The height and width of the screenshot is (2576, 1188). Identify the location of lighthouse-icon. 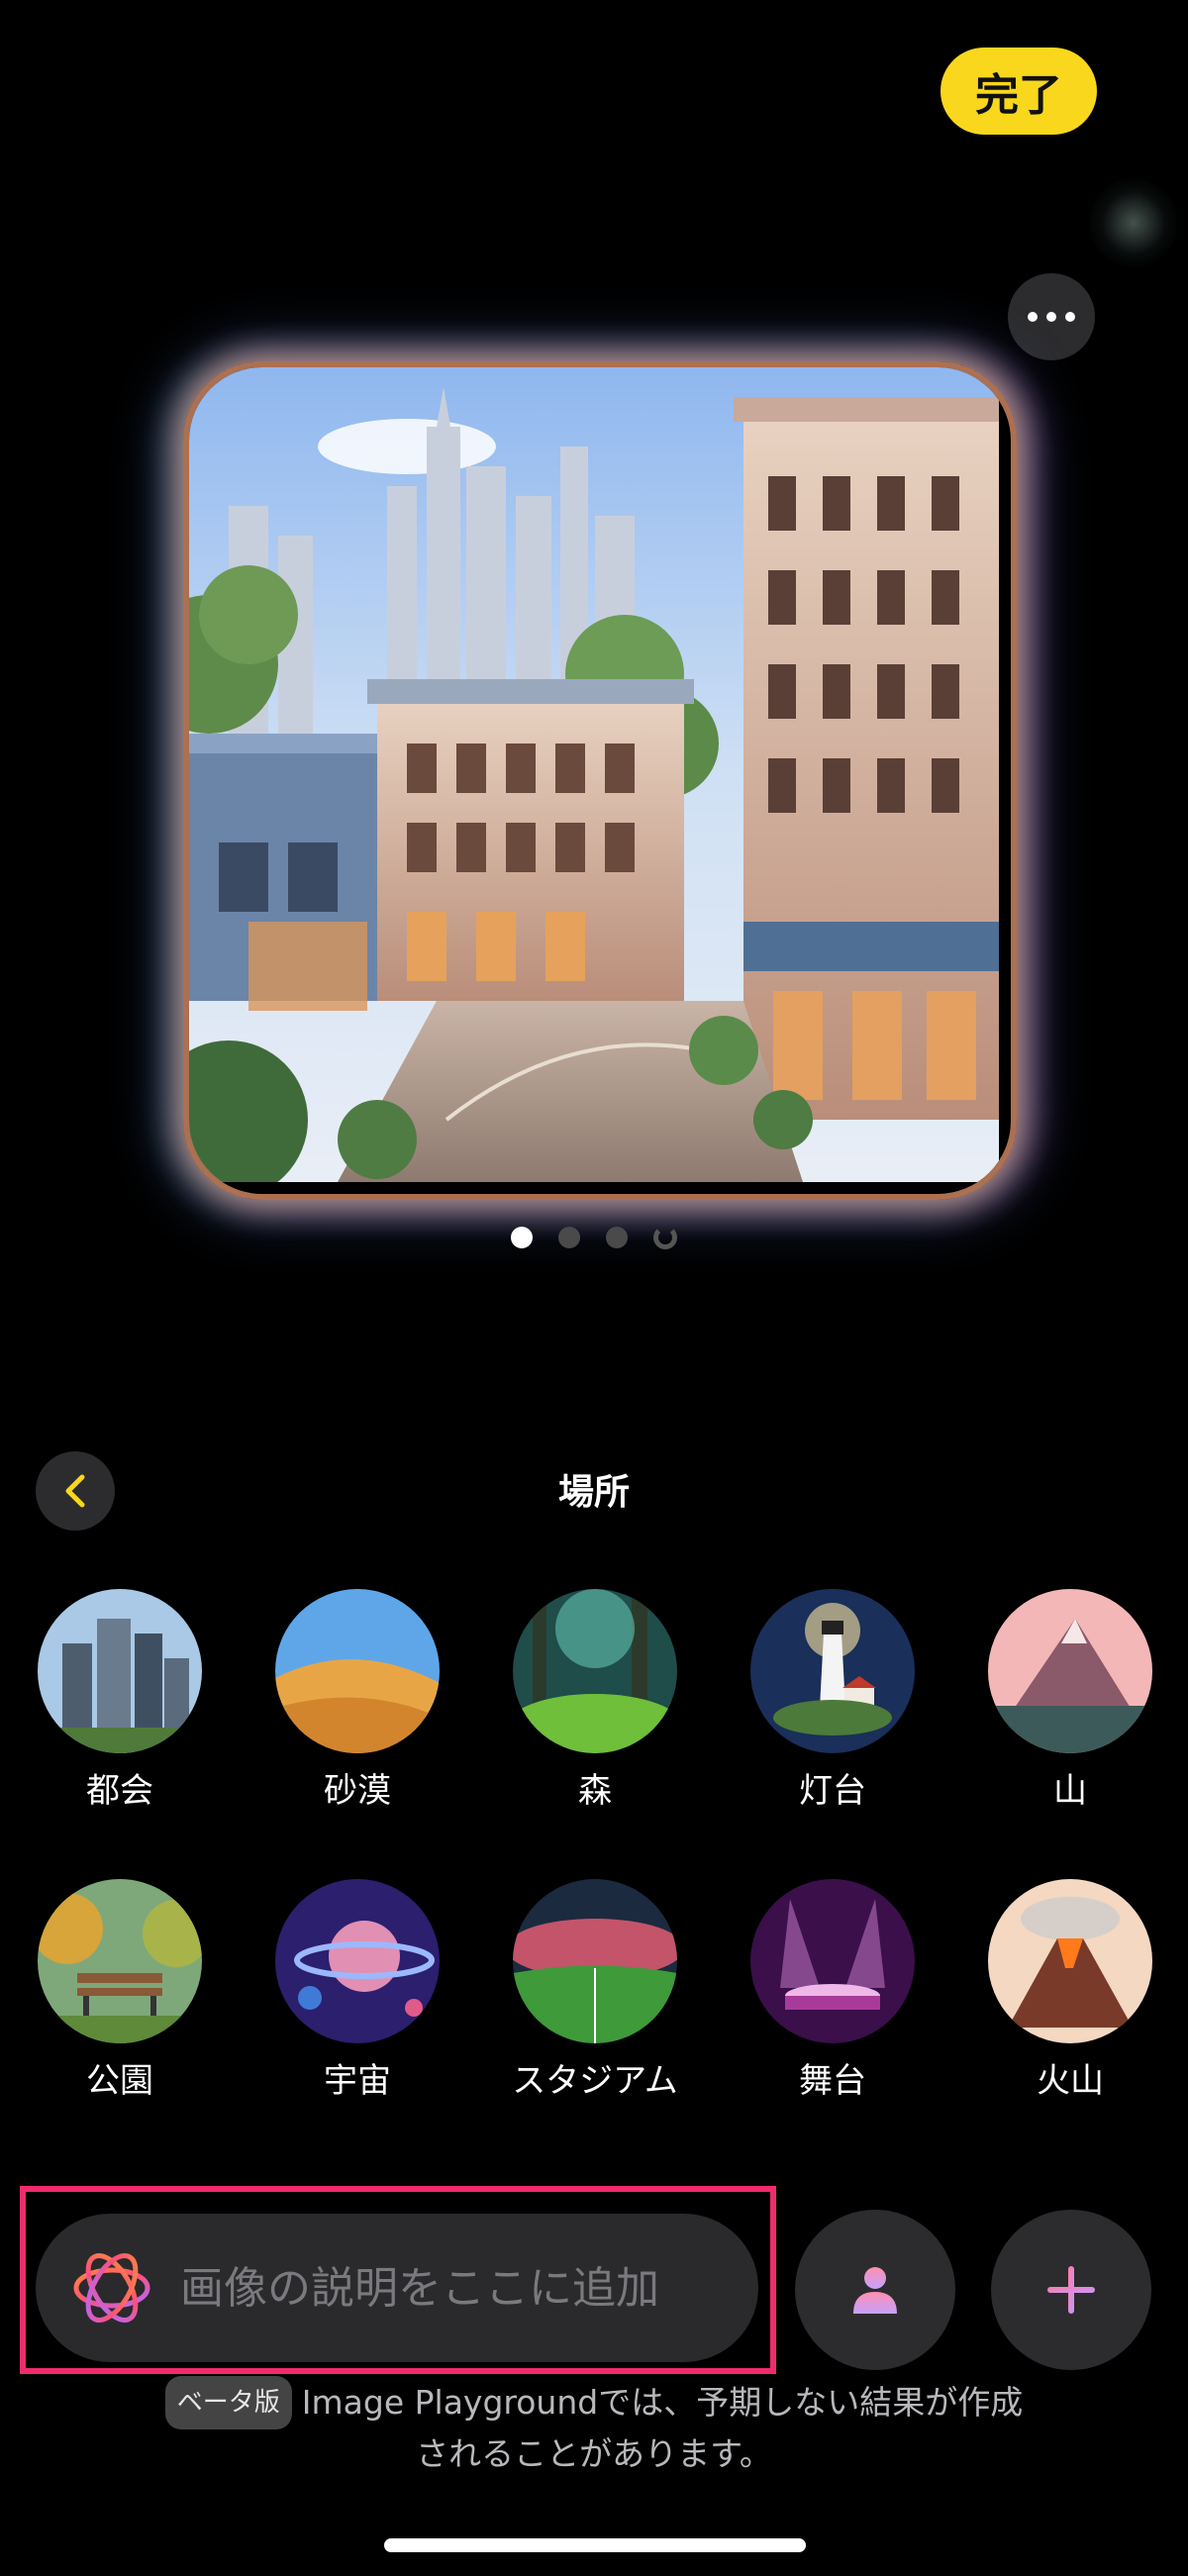
(833, 1671).